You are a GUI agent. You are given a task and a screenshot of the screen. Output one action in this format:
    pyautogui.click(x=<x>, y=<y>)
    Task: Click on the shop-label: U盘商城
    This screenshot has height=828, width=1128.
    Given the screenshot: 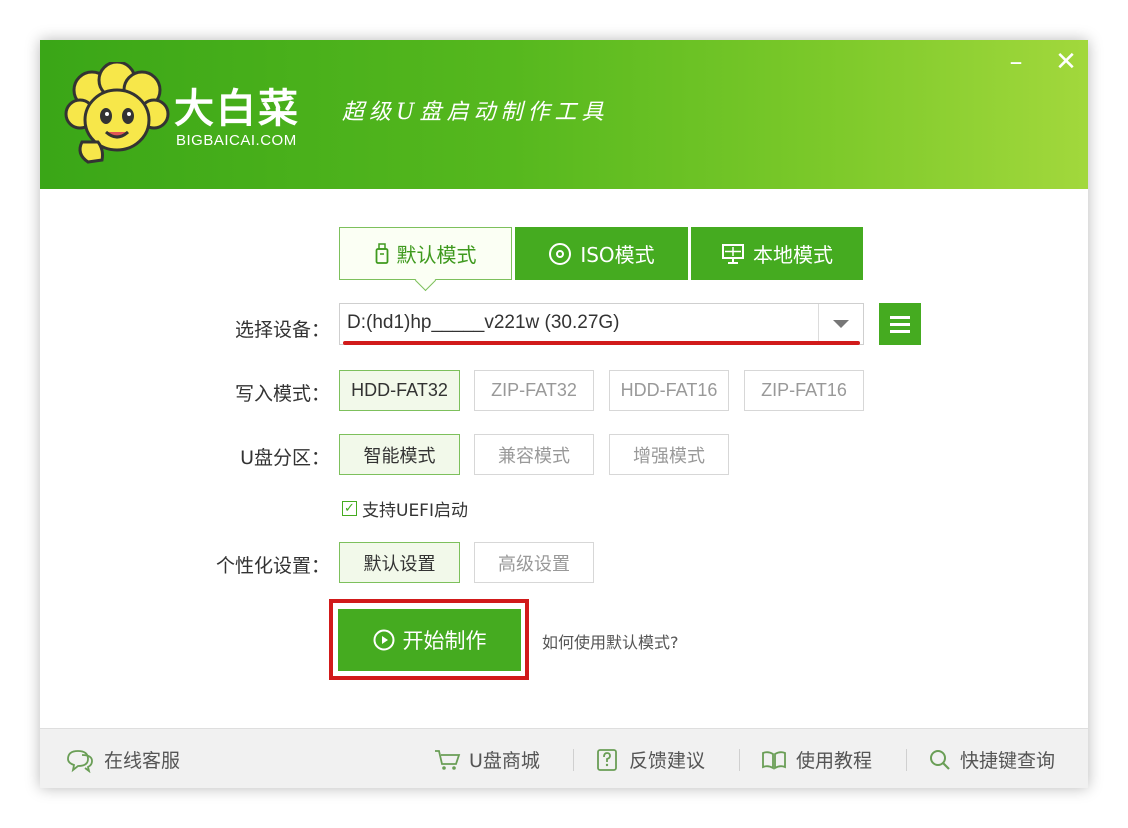 What is the action you would take?
    pyautogui.click(x=504, y=761)
    